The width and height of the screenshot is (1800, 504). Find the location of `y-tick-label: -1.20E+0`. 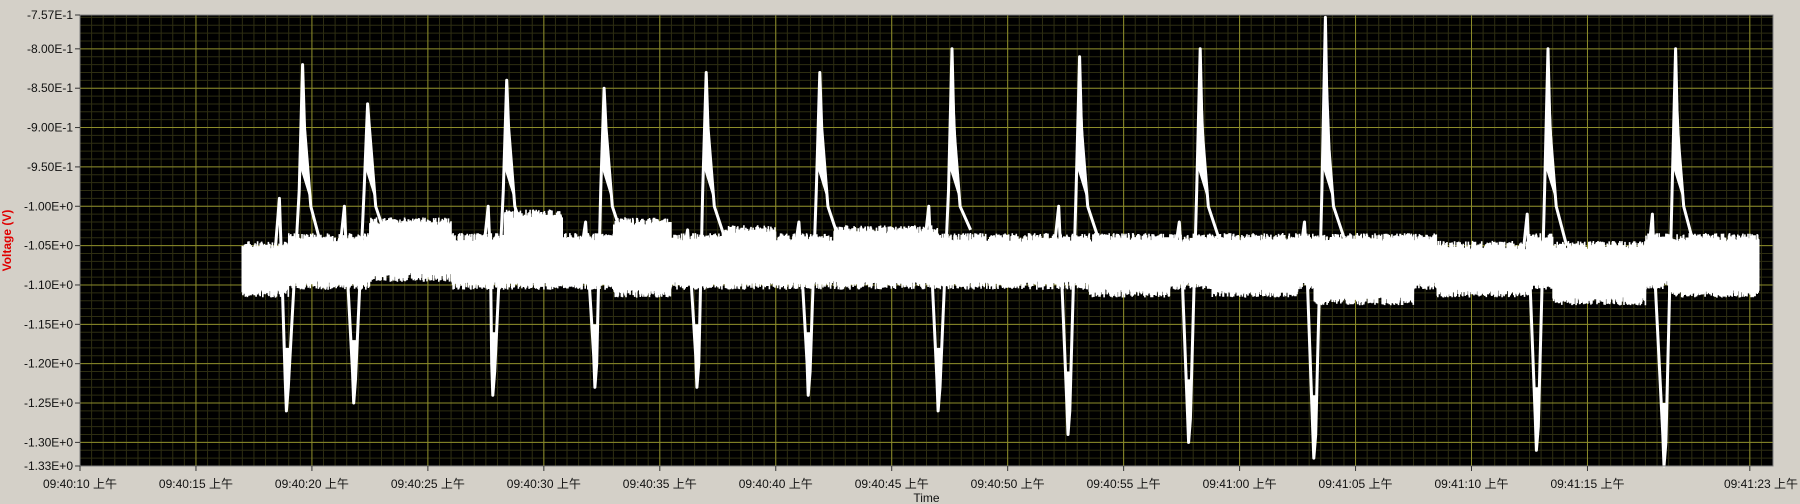

y-tick-label: -1.20E+0 is located at coordinates (48, 364).